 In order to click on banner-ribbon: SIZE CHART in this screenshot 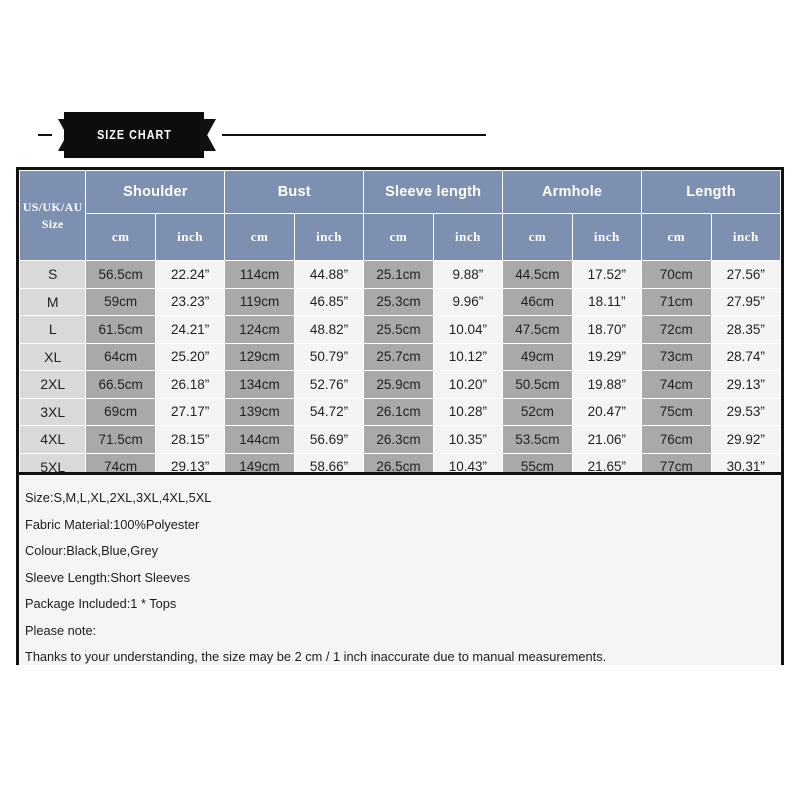, I will do `click(134, 135)`.